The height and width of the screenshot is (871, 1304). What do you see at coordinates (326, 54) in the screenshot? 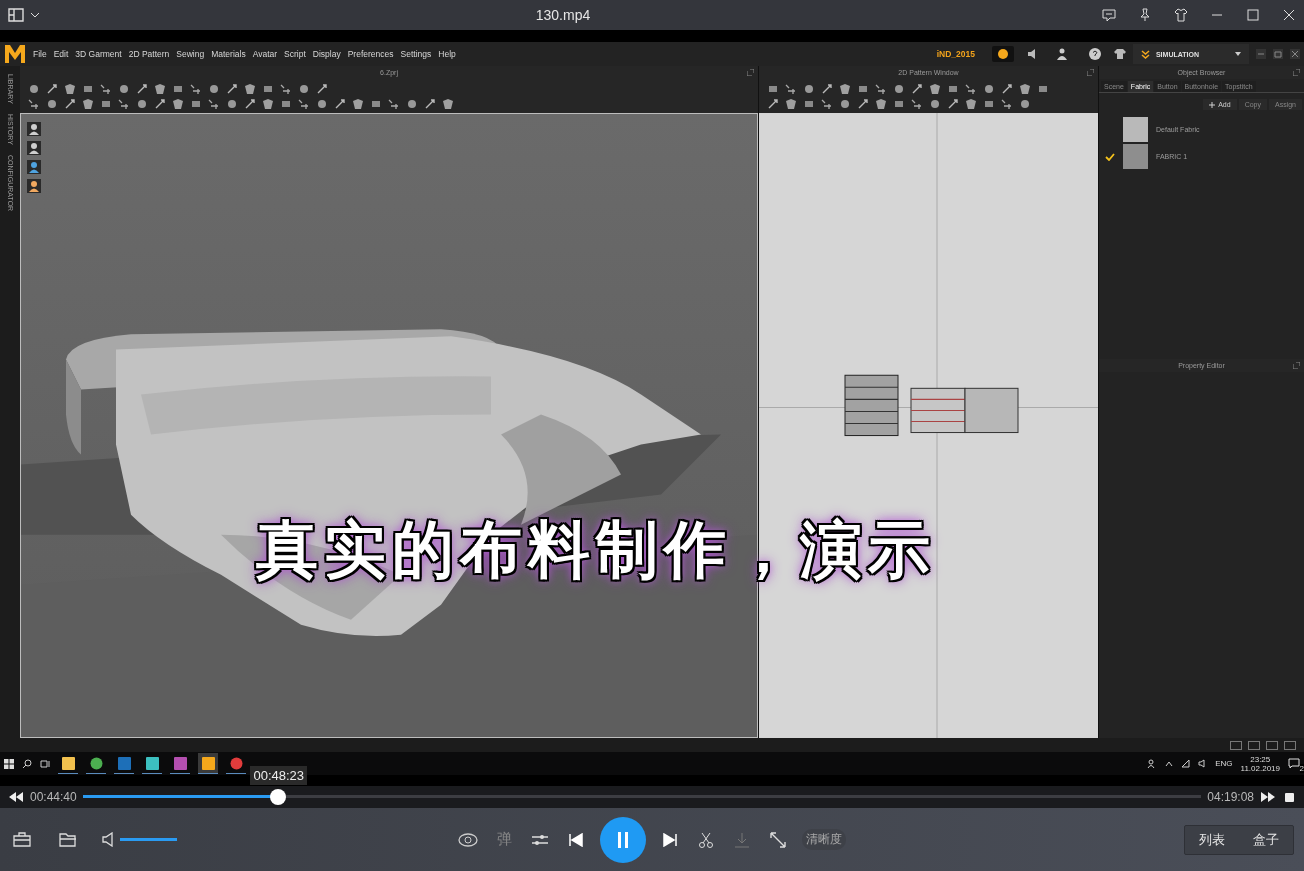
I see `menu-item: Display` at bounding box center [326, 54].